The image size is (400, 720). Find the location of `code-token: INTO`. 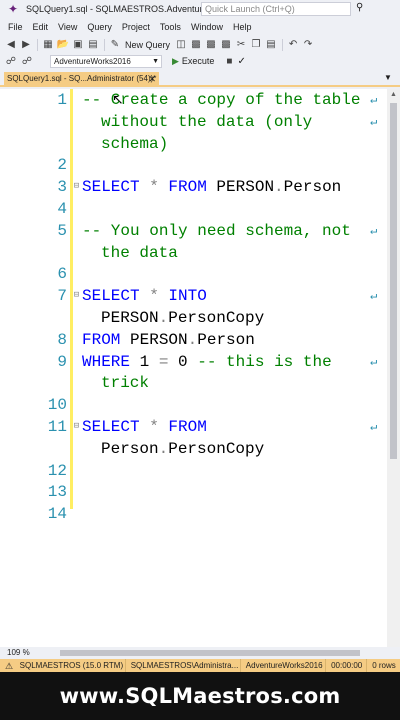

code-token: INTO is located at coordinates (187, 296).